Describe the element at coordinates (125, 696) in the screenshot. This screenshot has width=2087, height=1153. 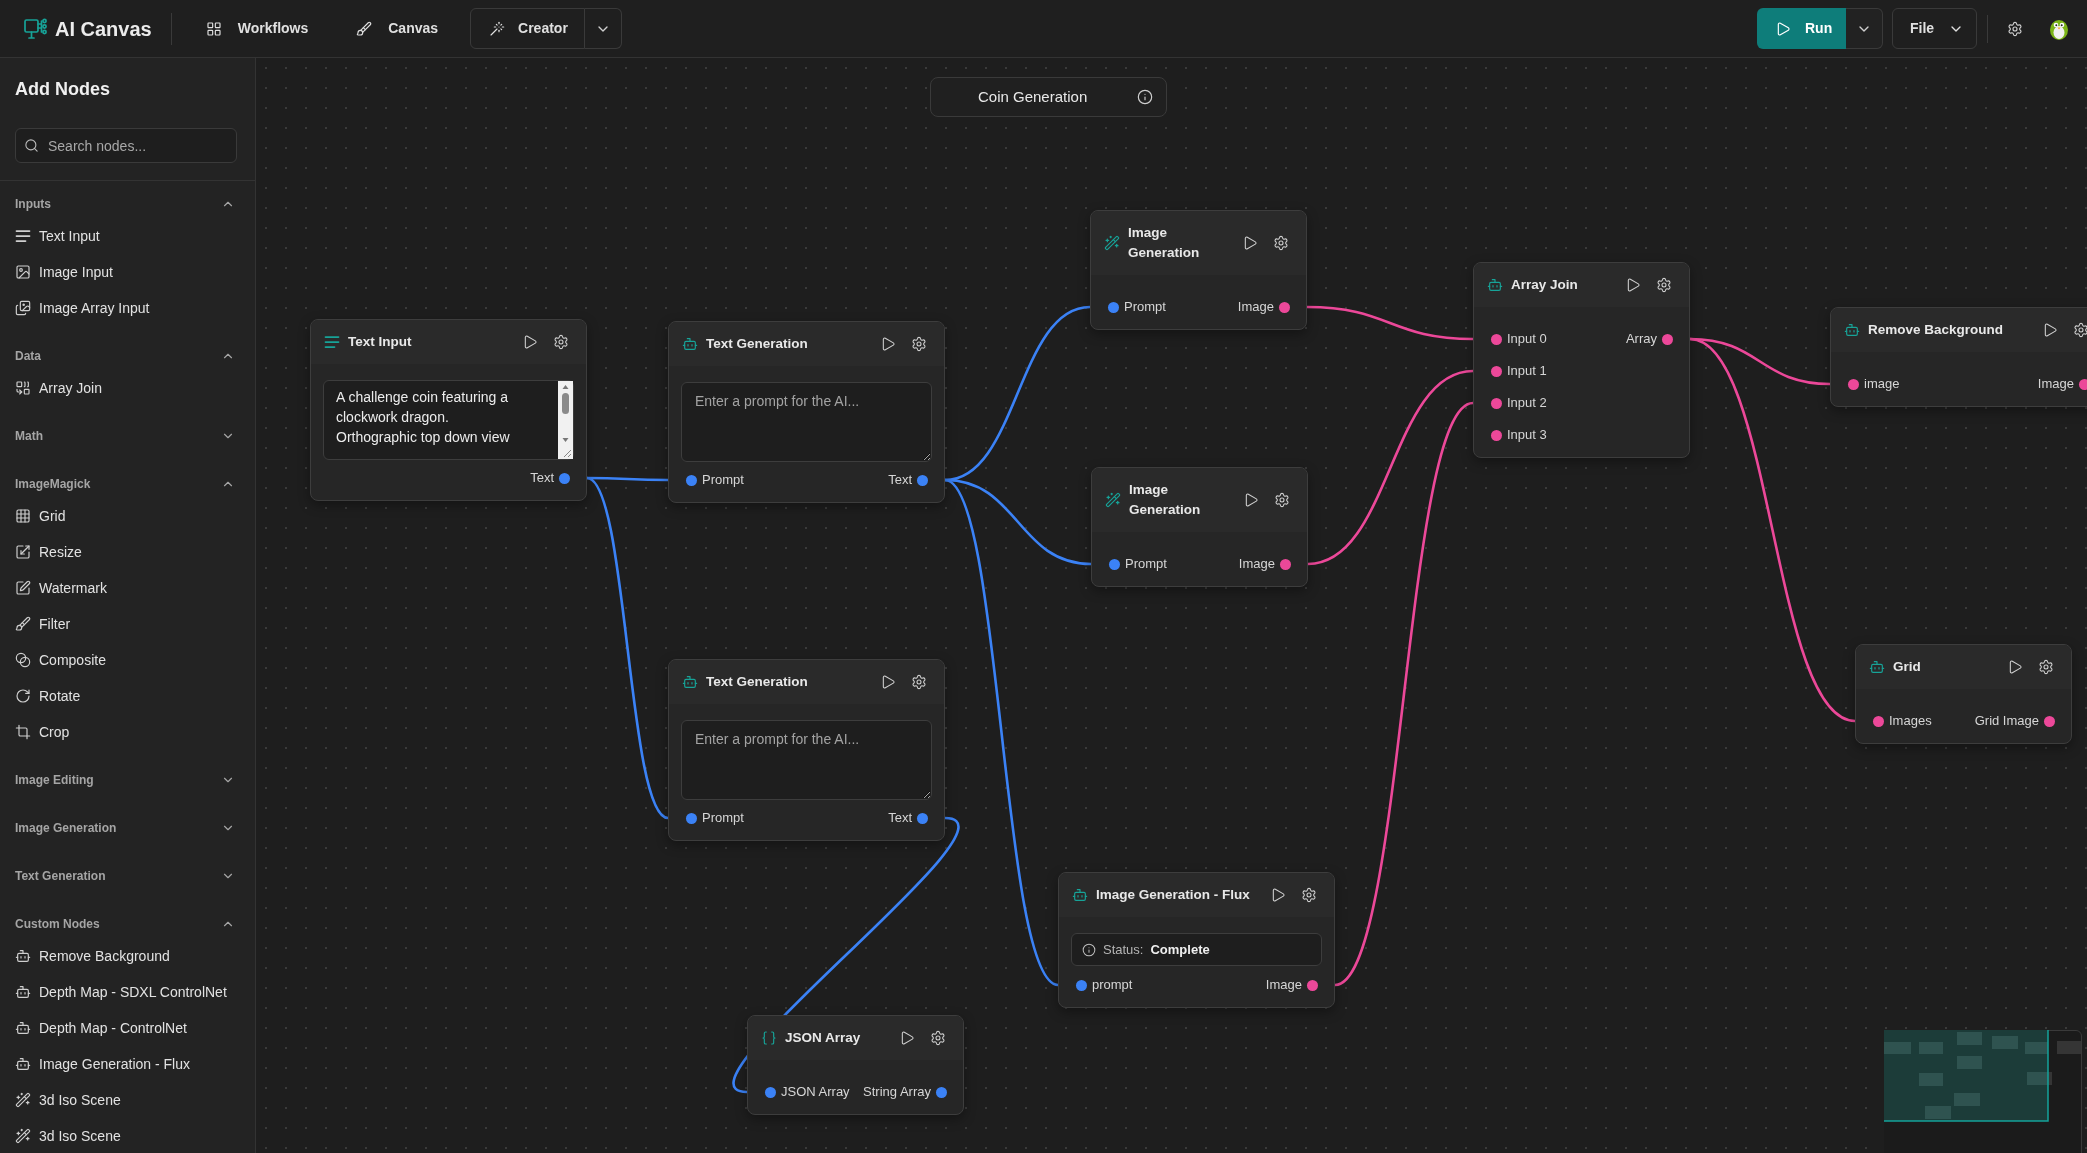
I see `node-type-item: Rotate` at that location.